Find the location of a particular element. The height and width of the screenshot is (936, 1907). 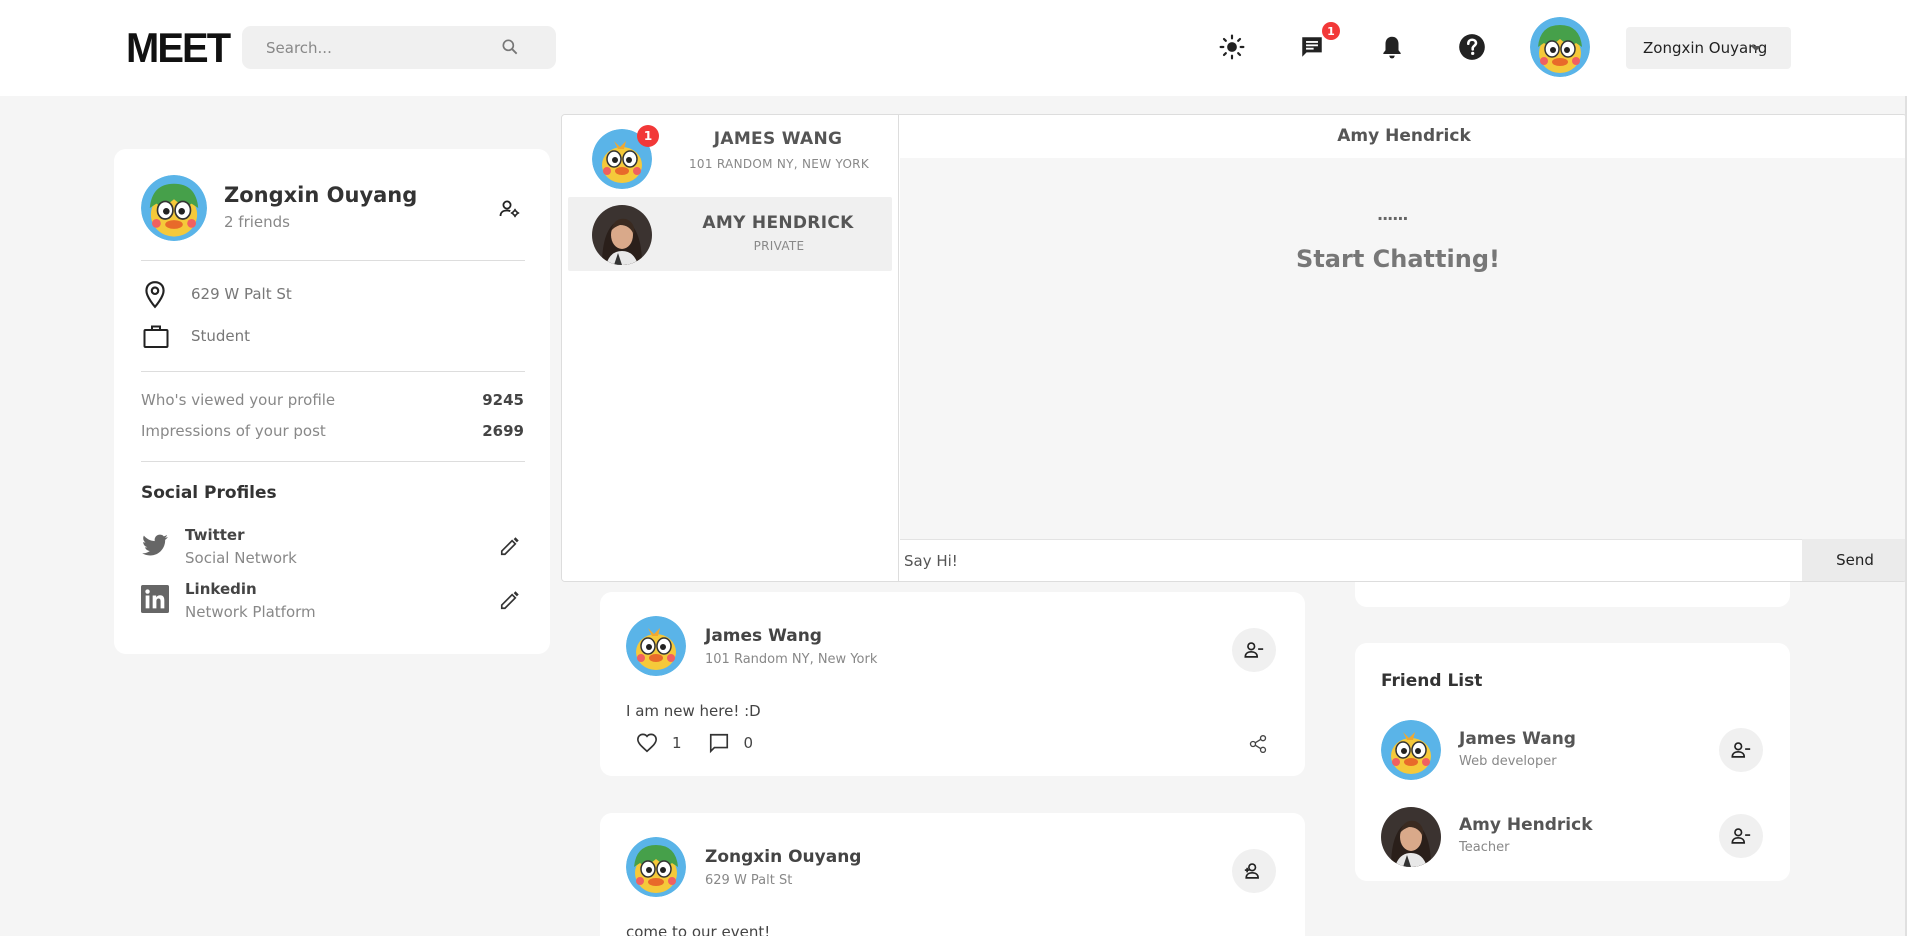

post-impressions-value: 2699 is located at coordinates (503, 431).